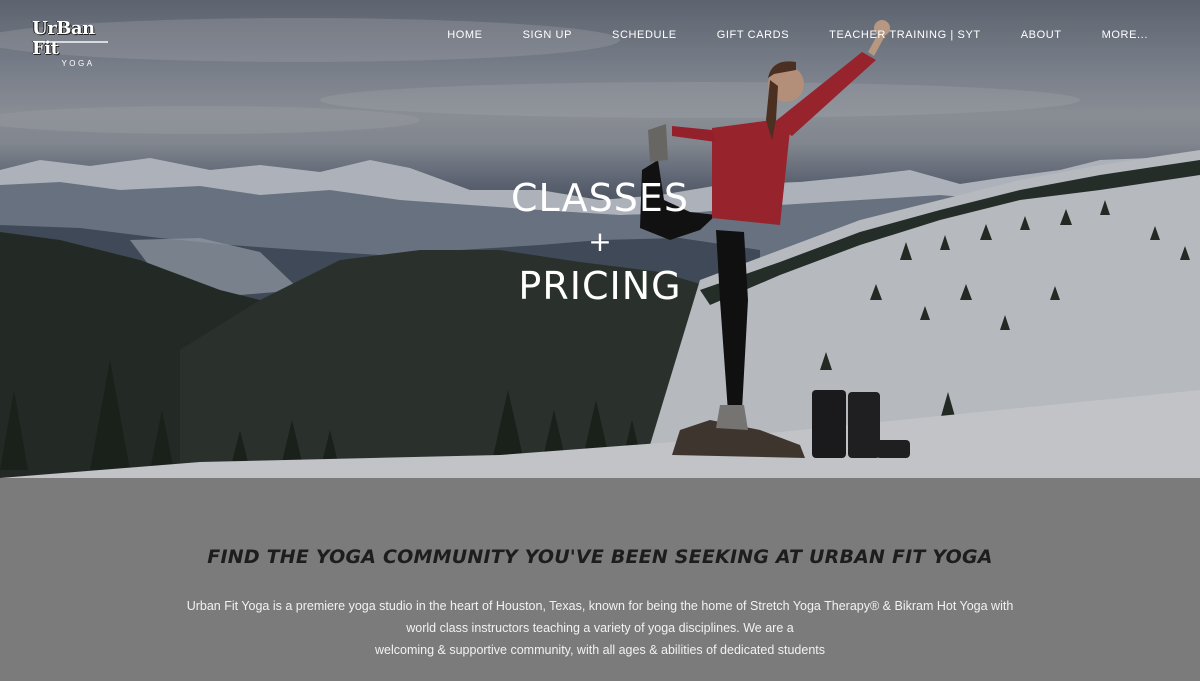 Image resolution: width=1200 pixels, height=681 pixels. What do you see at coordinates (78, 63) in the screenshot?
I see `logo-subtitle: YOGA` at bounding box center [78, 63].